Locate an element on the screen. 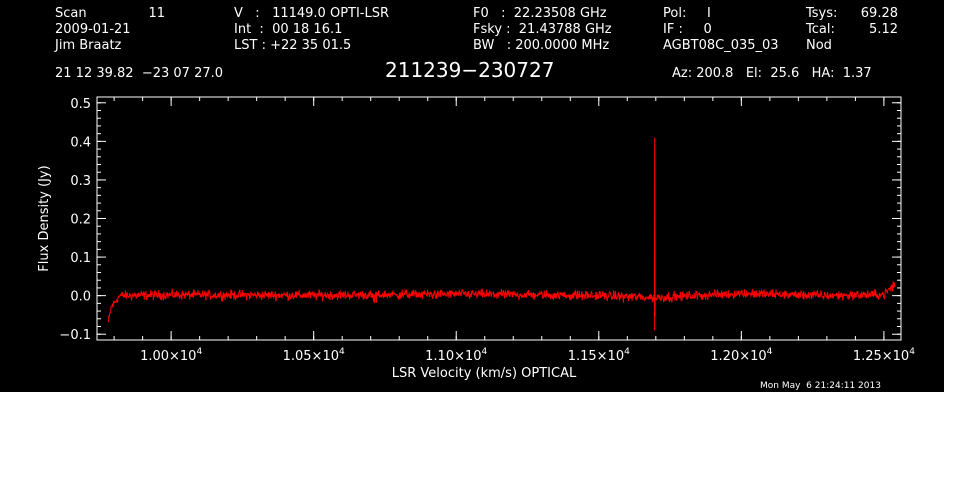  y-tick-label: 0.5 is located at coordinates (80, 104).